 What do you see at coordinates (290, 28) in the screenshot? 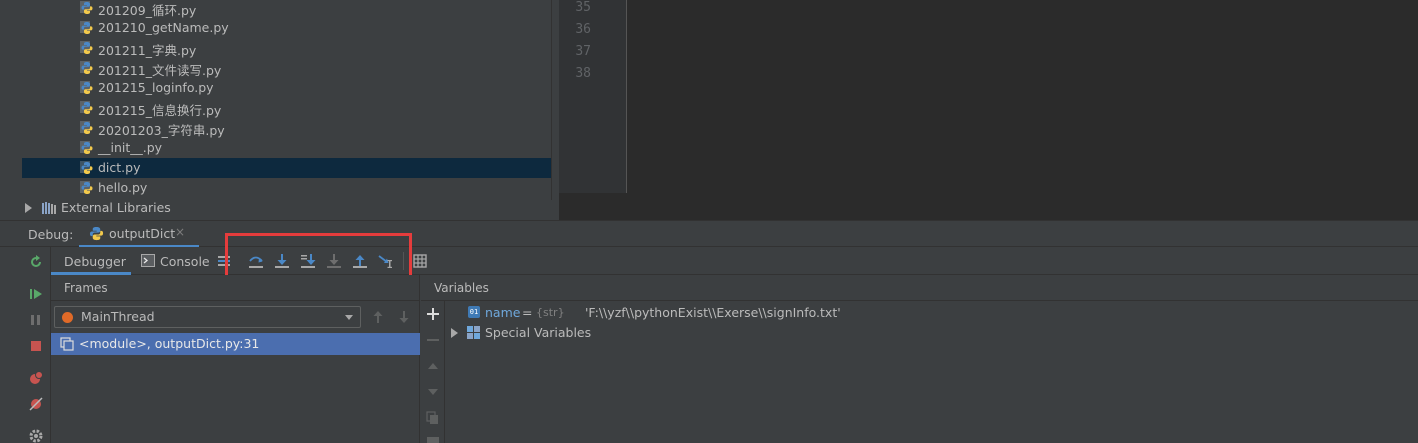
I see `tree-item-file: 201210_getName.py` at bounding box center [290, 28].